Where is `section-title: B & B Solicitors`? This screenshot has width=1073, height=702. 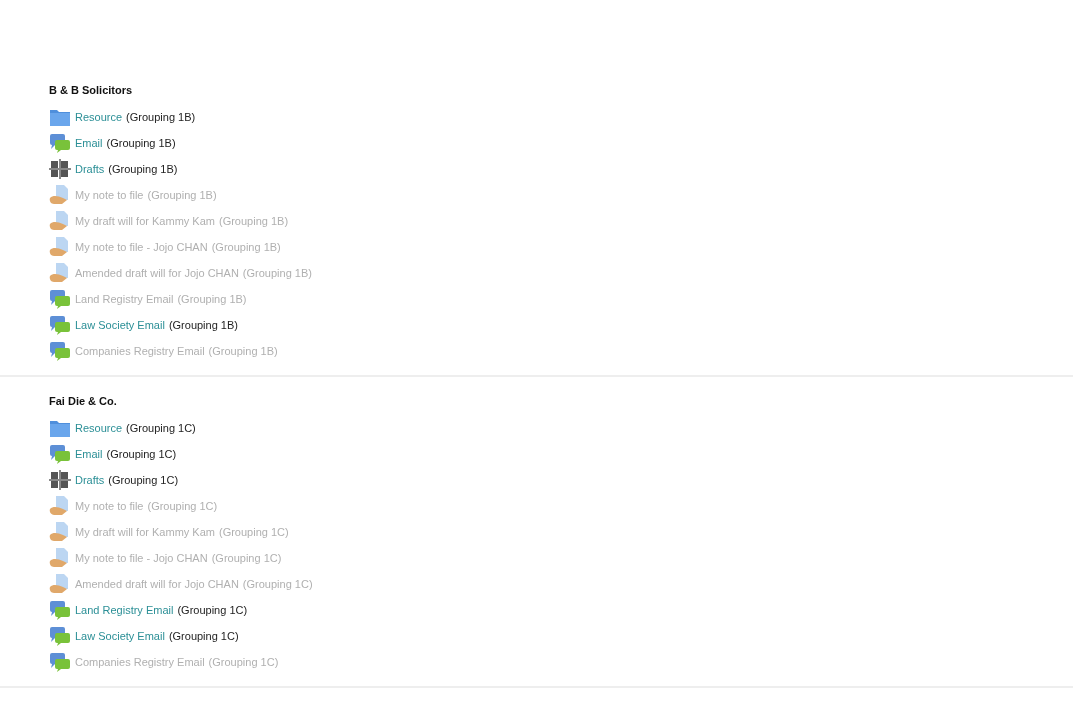
section-title: B & B Solicitors is located at coordinates (91, 90).